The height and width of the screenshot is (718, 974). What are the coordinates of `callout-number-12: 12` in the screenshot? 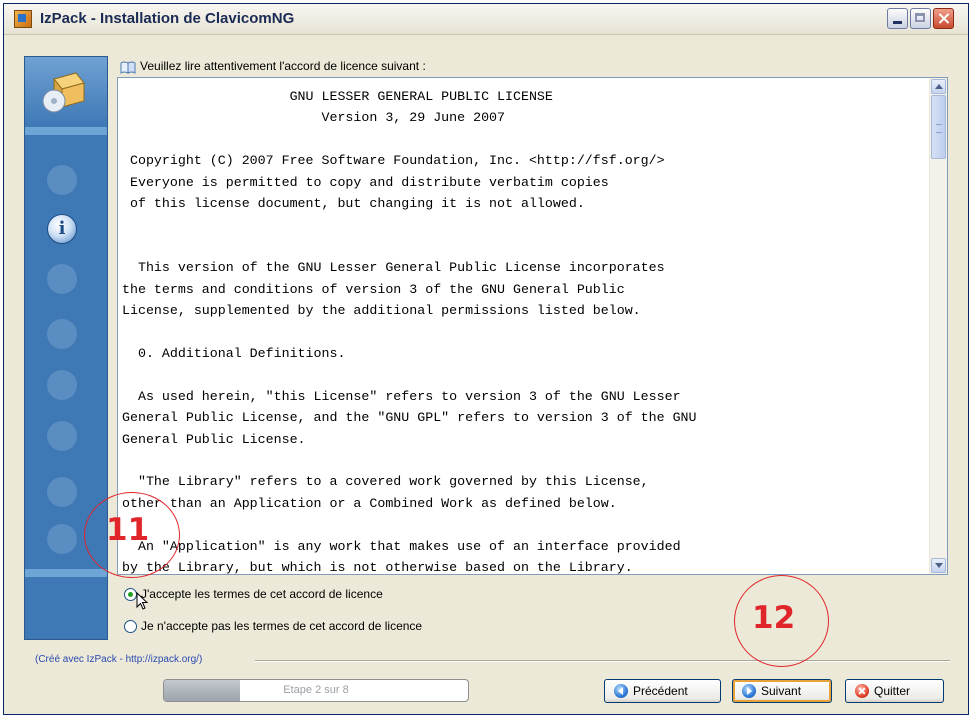 It's located at (774, 618).